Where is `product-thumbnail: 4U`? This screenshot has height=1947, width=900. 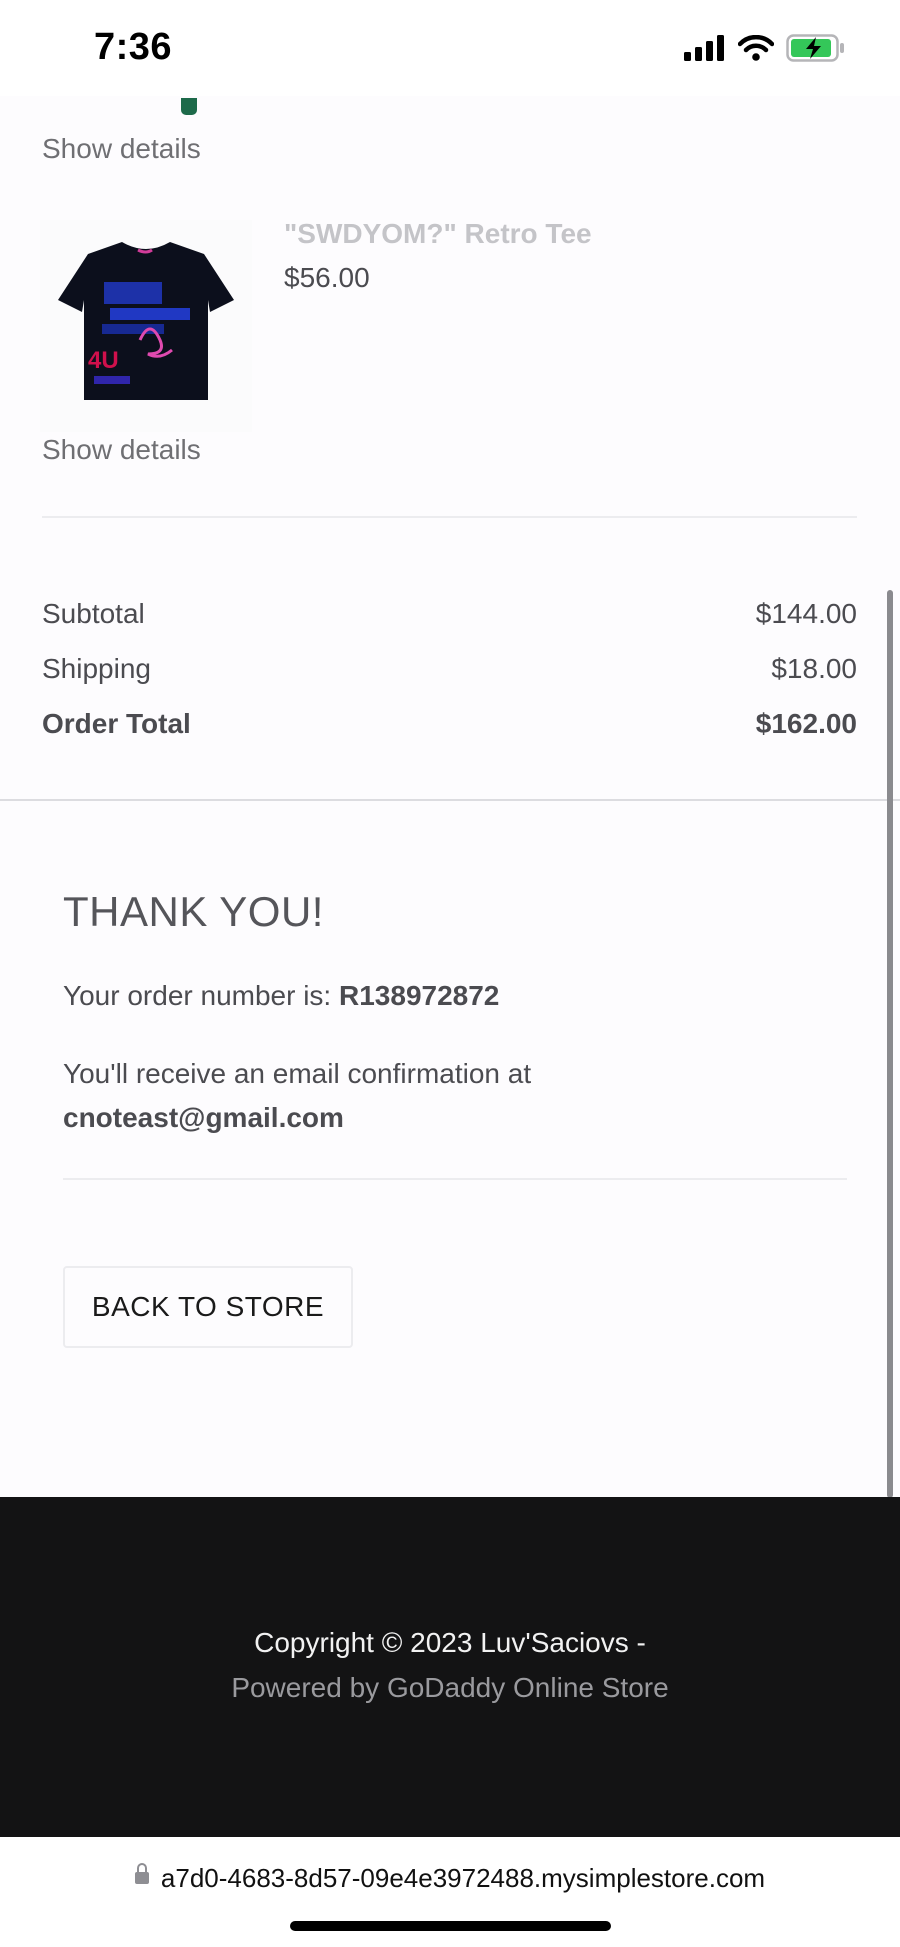 product-thumbnail: 4U is located at coordinates (146, 326).